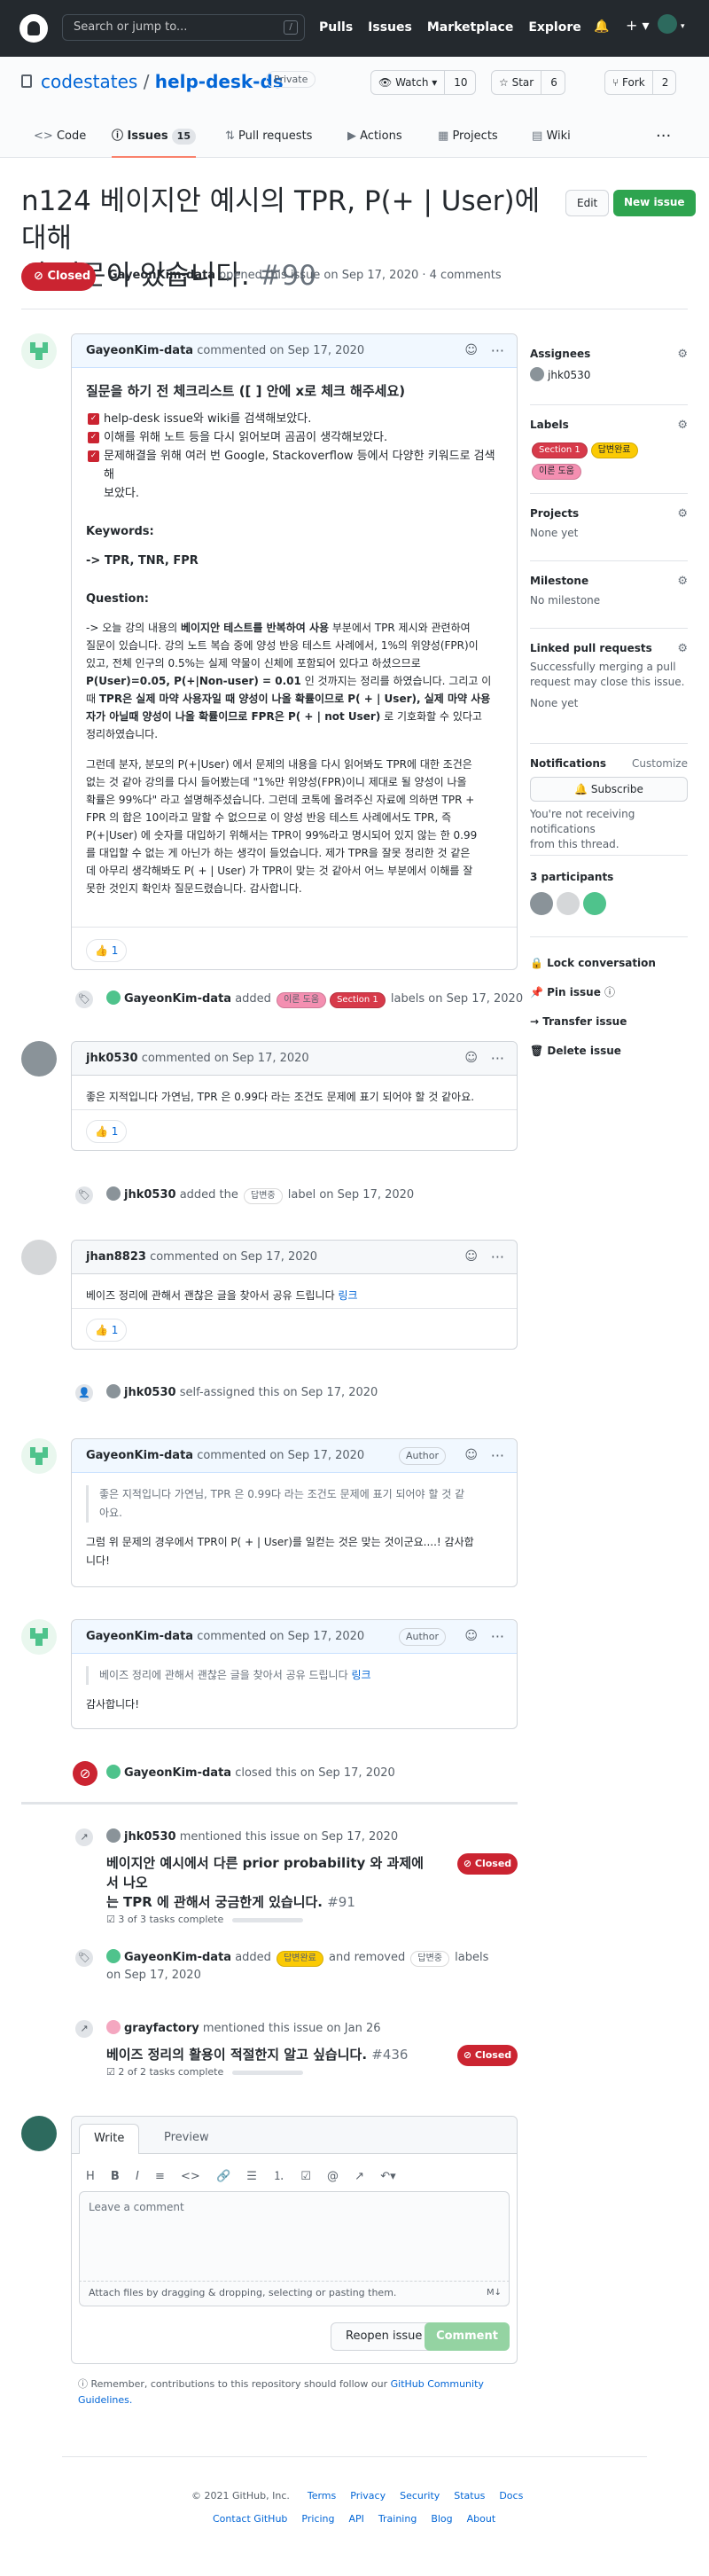 Image resolution: width=709 pixels, height=2576 pixels. I want to click on edit-button: Edit, so click(587, 203).